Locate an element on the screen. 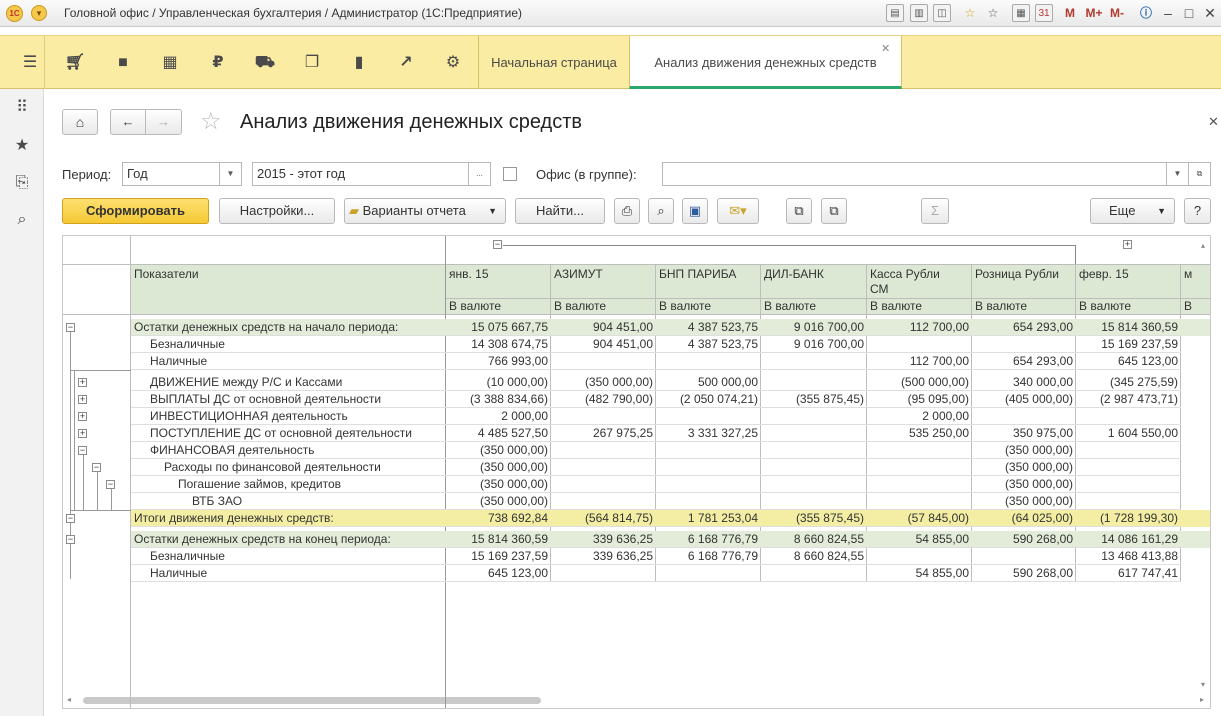  table-cell: 14 086 161,29 is located at coordinates (1128, 539).